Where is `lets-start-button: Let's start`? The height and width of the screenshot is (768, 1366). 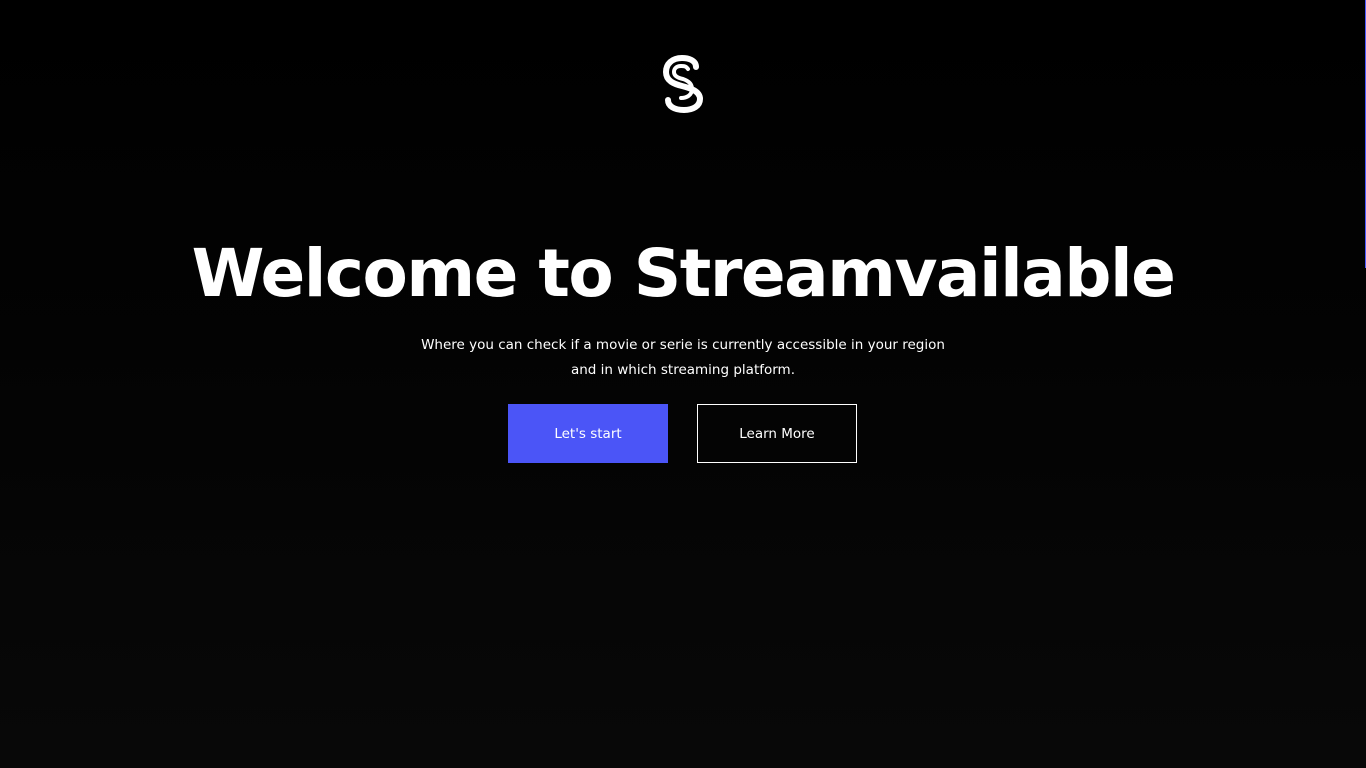 lets-start-button: Let's start is located at coordinates (588, 433).